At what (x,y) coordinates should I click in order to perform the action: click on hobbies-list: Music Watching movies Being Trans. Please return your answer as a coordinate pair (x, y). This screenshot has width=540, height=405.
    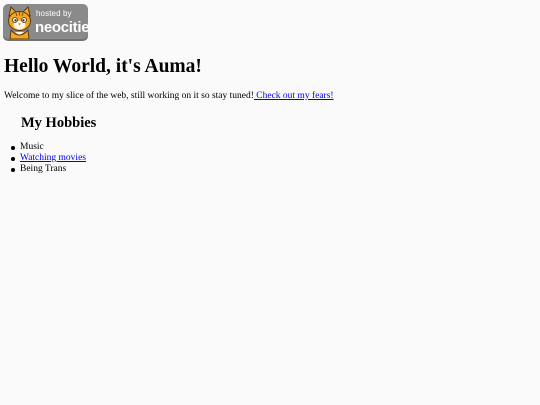
    Looking at the image, I should click on (48, 158).